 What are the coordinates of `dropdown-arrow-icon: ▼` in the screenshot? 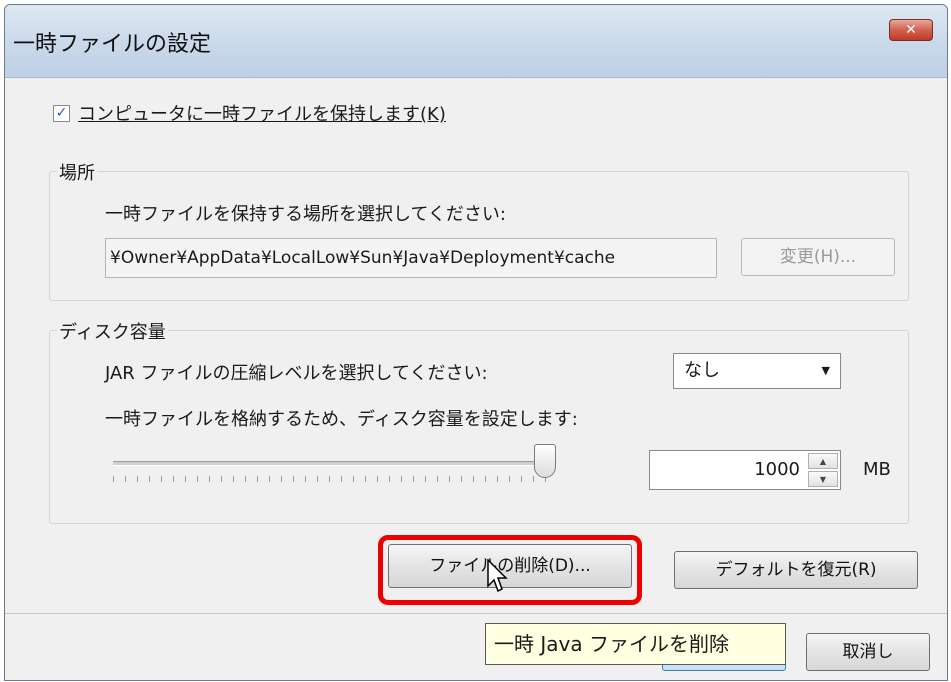 It's located at (825, 370).